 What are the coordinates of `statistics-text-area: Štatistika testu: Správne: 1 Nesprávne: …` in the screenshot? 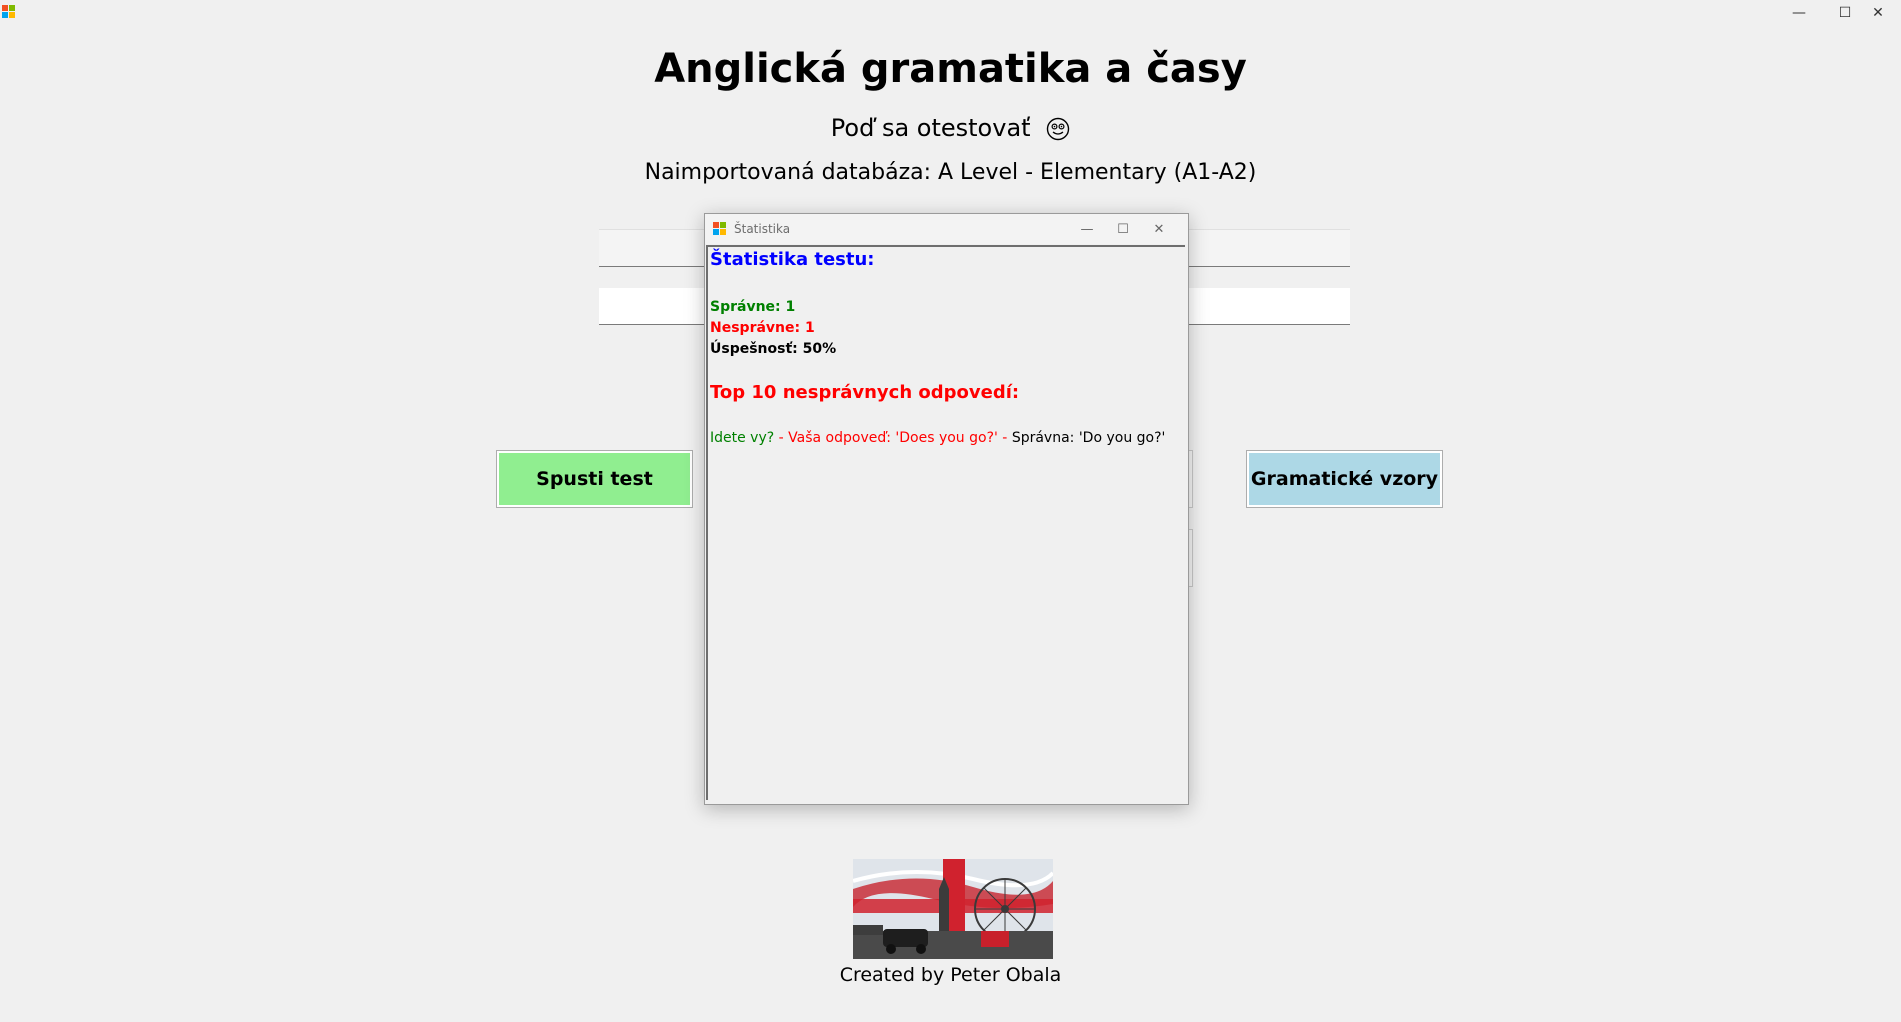 It's located at (945, 522).